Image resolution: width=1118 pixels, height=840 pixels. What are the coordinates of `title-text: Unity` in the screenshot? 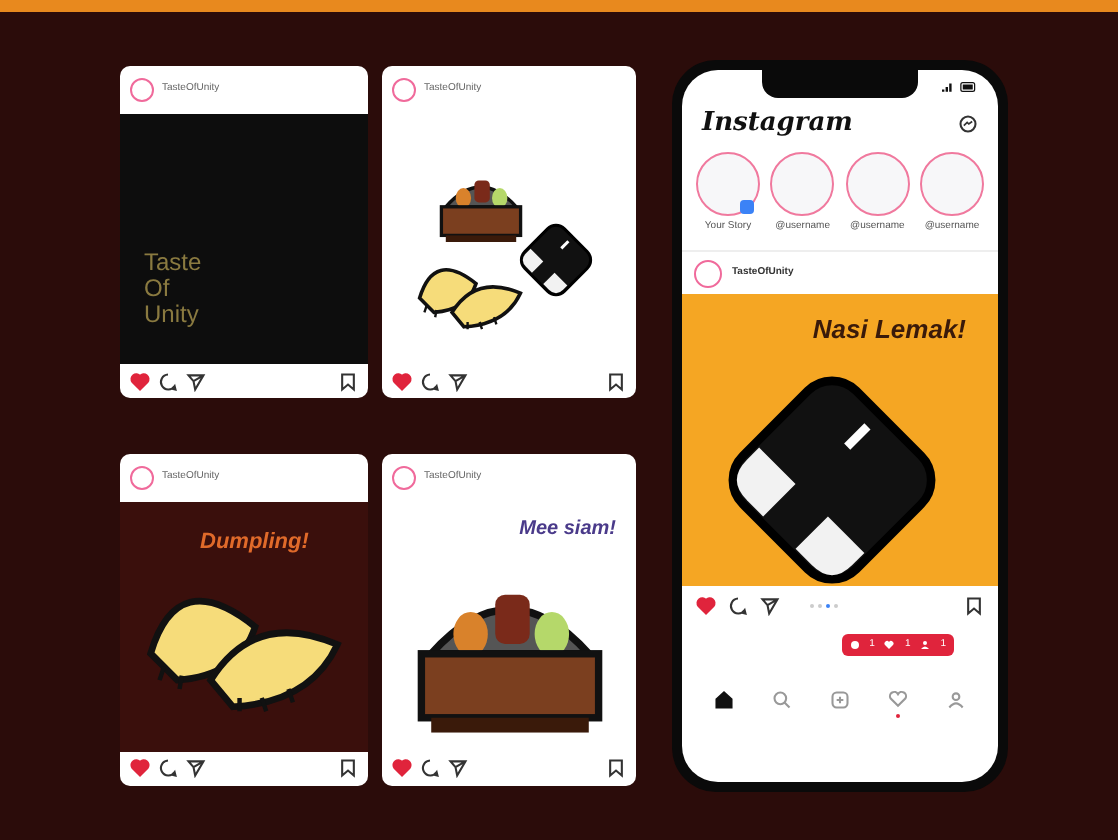 It's located at (172, 315).